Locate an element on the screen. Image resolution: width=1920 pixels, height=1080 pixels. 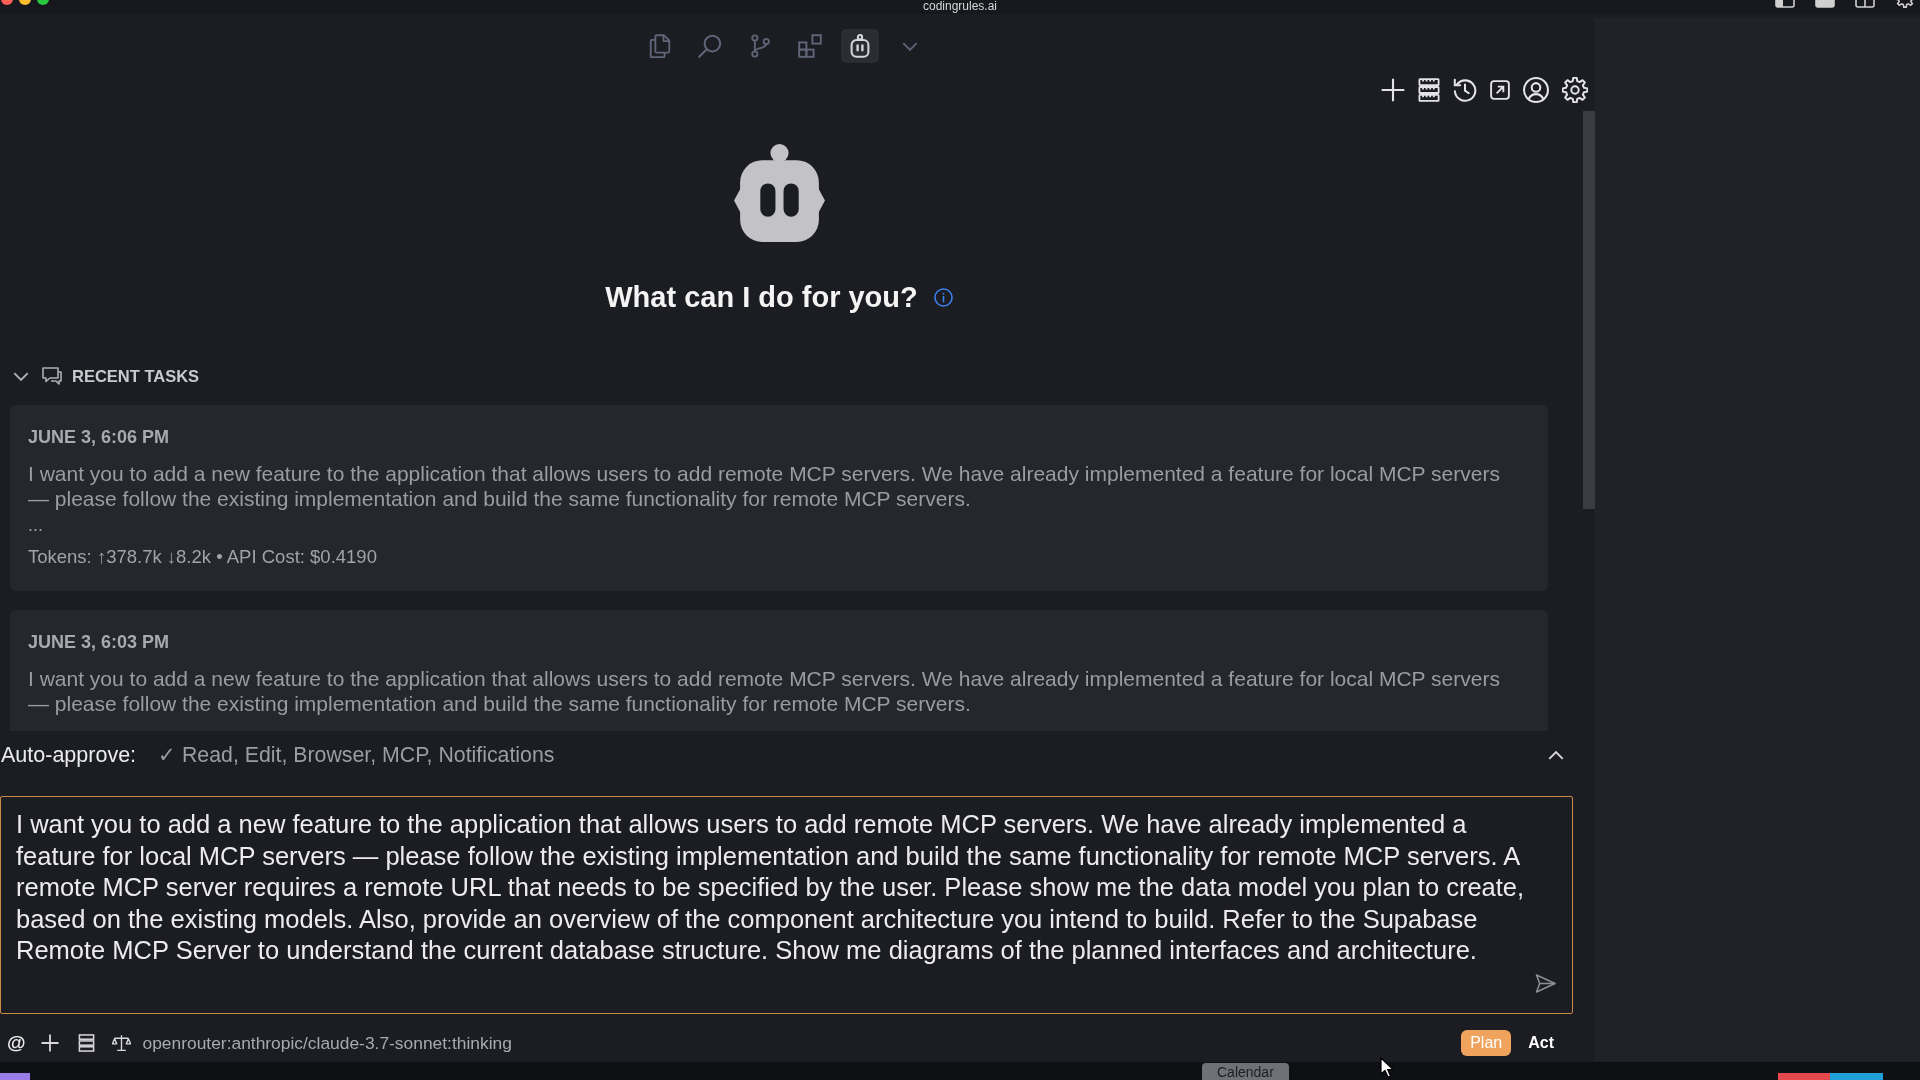
dock-tooltip: Calendar is located at coordinates (1245, 1071).